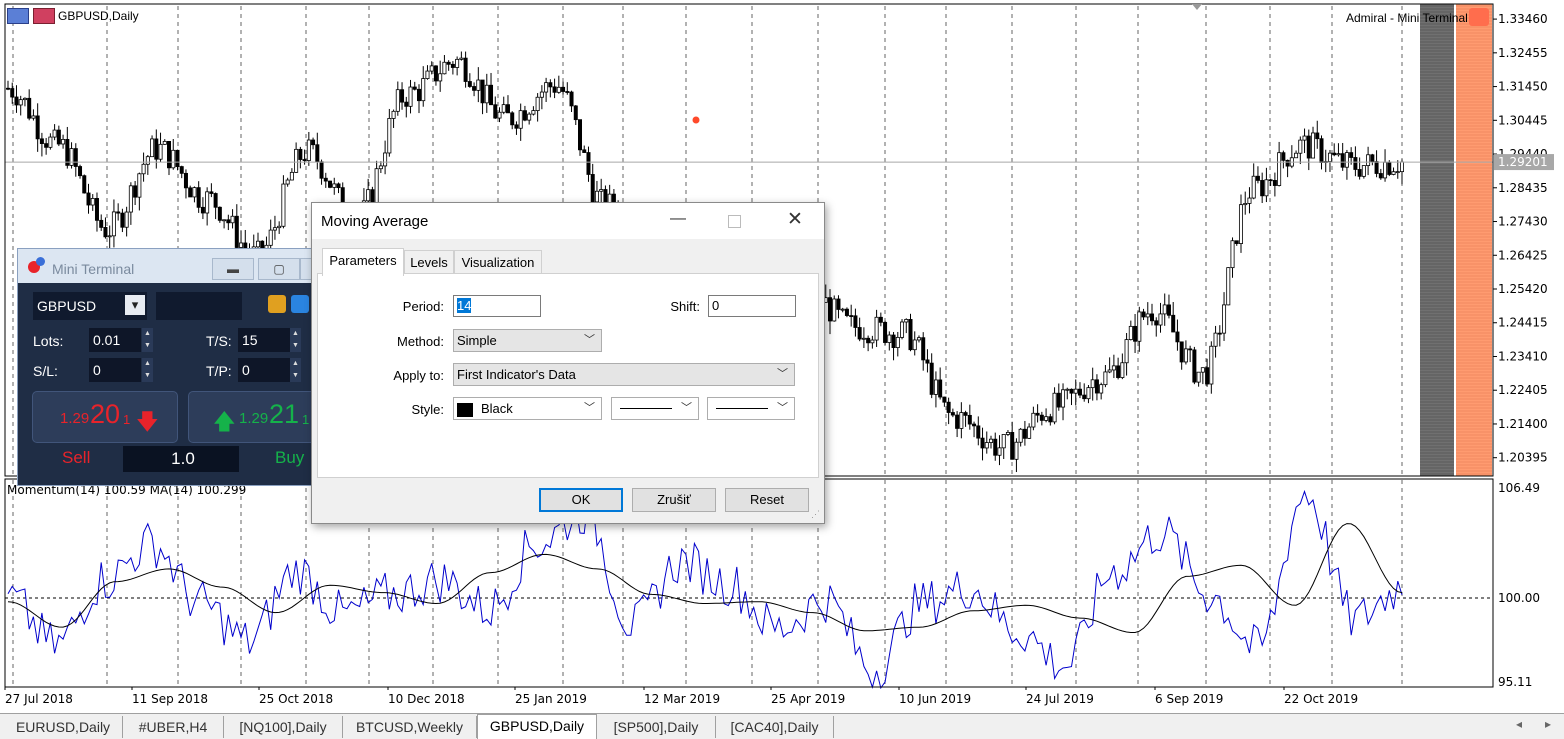  Describe the element at coordinates (75, 418) in the screenshot. I see `sell-price-prefix: 1.29` at that location.